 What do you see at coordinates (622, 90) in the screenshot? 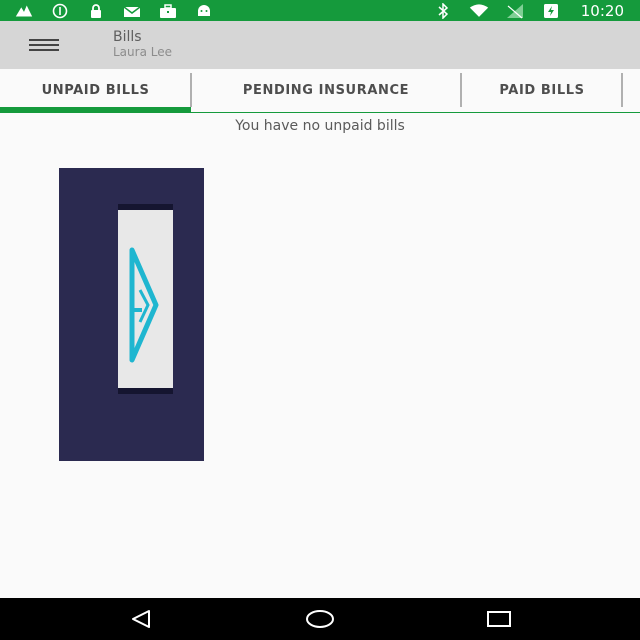
I see `tab-divider` at bounding box center [622, 90].